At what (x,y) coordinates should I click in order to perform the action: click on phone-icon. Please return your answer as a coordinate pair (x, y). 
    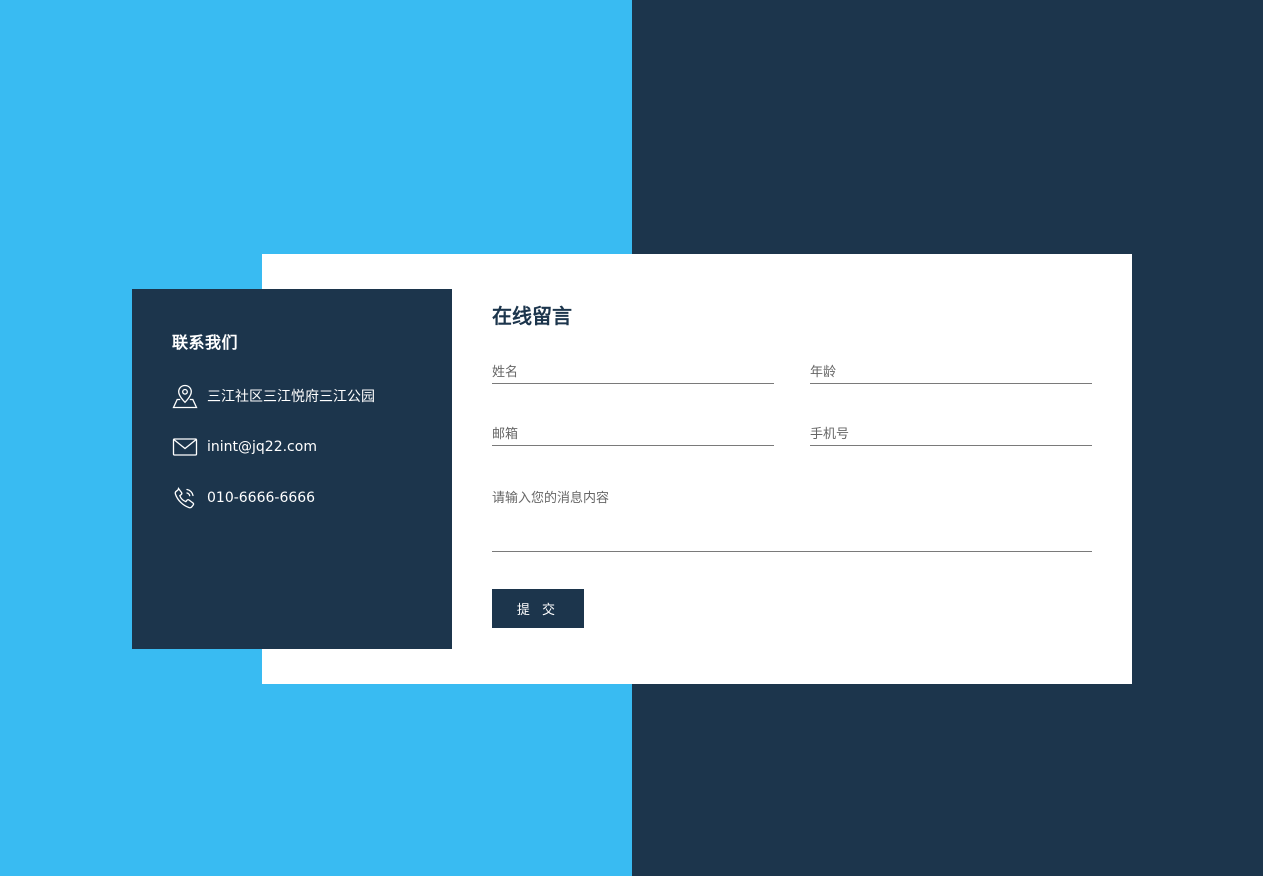
    Looking at the image, I should click on (185, 498).